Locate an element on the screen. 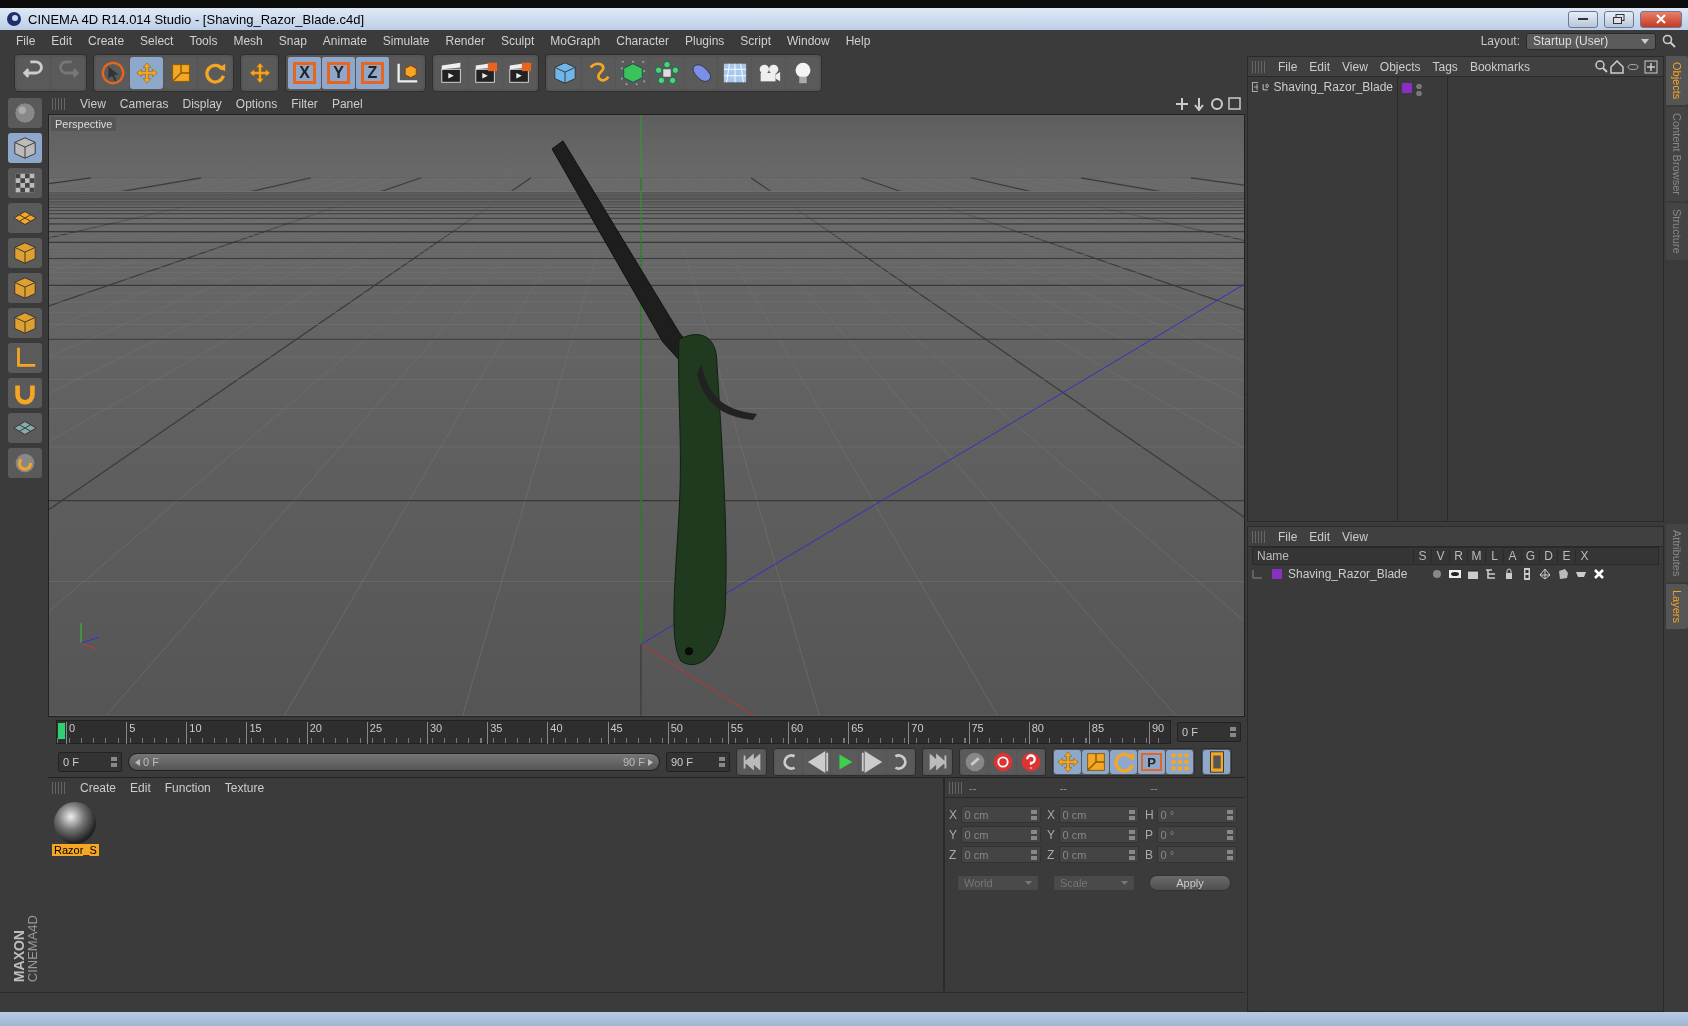 This screenshot has height=1026, width=1688. close-button is located at coordinates (1661, 19).